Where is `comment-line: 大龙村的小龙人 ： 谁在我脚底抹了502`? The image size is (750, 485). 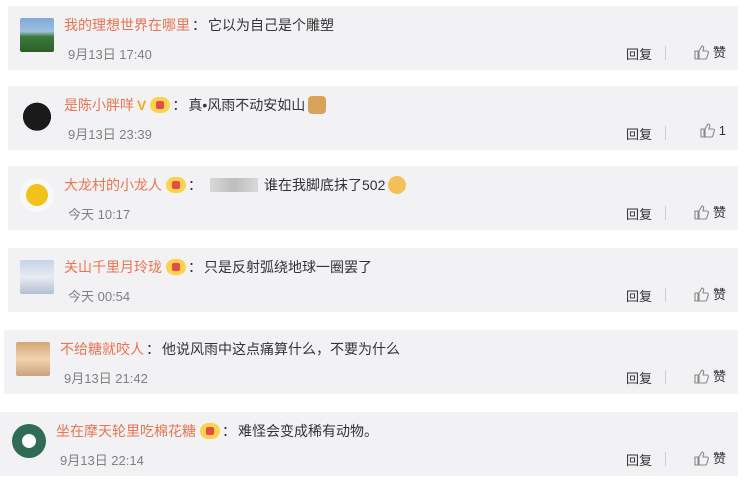
comment-line: 大龙村的小龙人 ： 谁在我脚底抹了502 is located at coordinates (235, 185).